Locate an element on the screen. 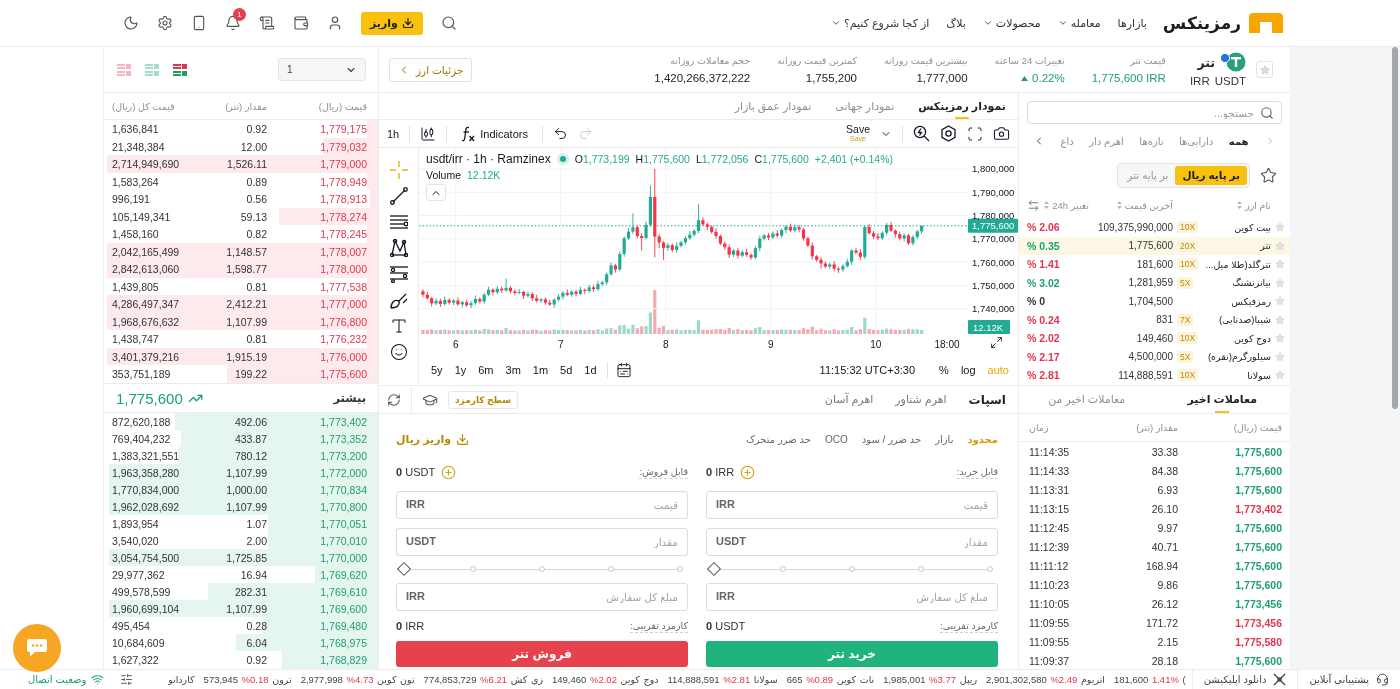 The height and width of the screenshot is (689, 1400). smiley-icon is located at coordinates (398, 352).